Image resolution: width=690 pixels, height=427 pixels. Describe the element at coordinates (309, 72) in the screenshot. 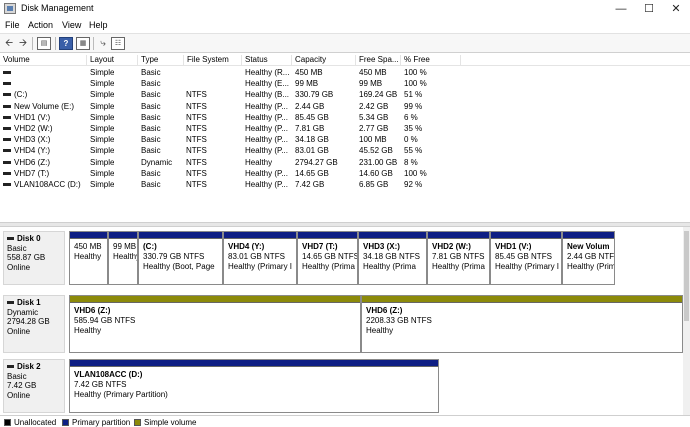

I see `volume-cell-capacity: 450 MB` at that location.